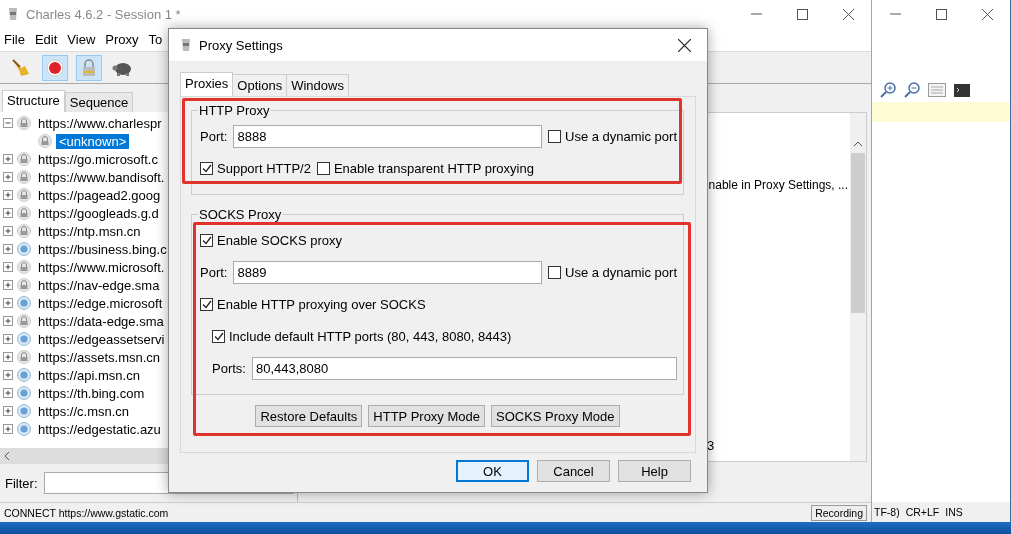 The height and width of the screenshot is (534, 1011). Describe the element at coordinates (492, 471) in the screenshot. I see `dialog-button: OK` at that location.